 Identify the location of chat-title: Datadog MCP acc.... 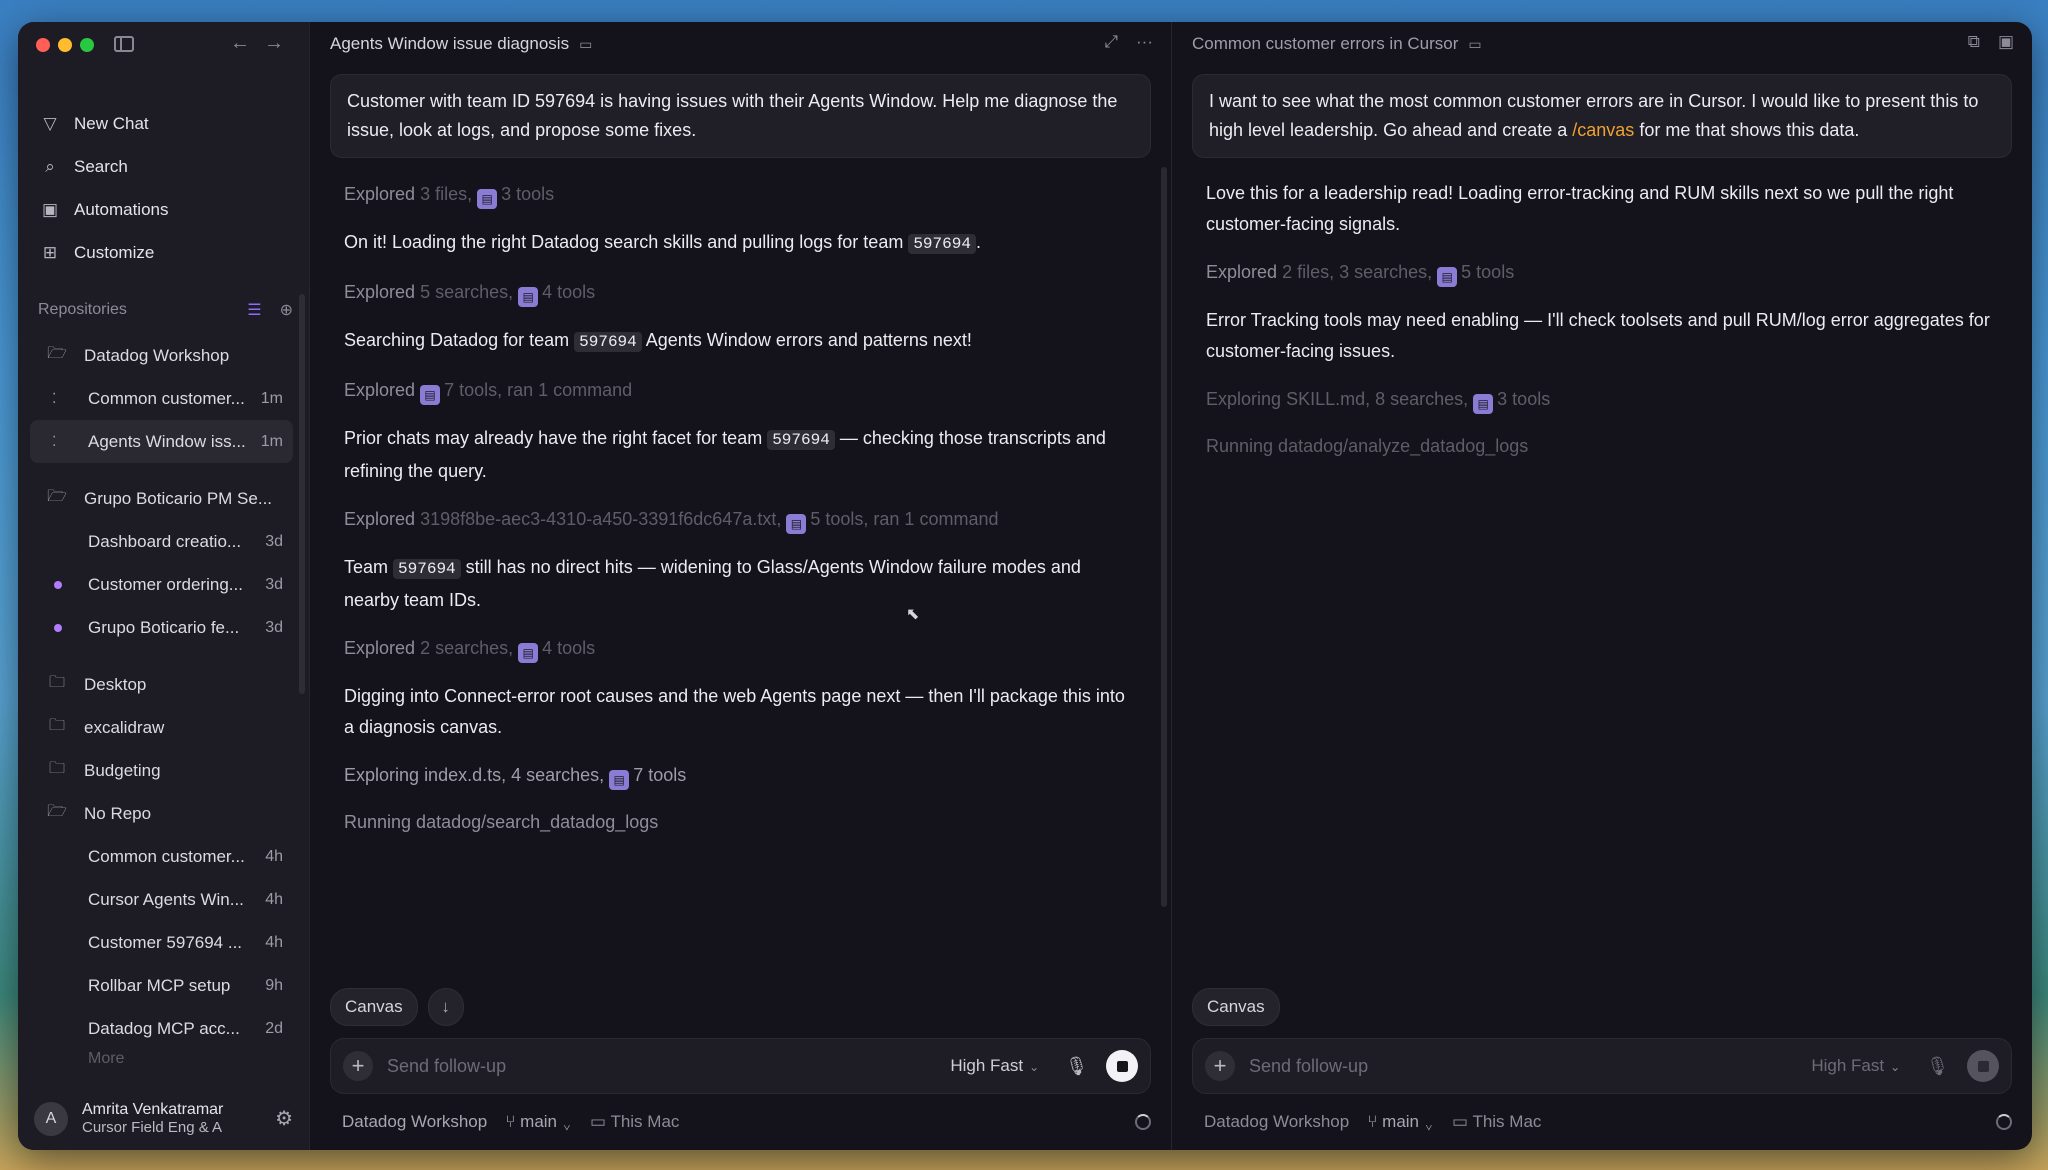
(164, 1028).